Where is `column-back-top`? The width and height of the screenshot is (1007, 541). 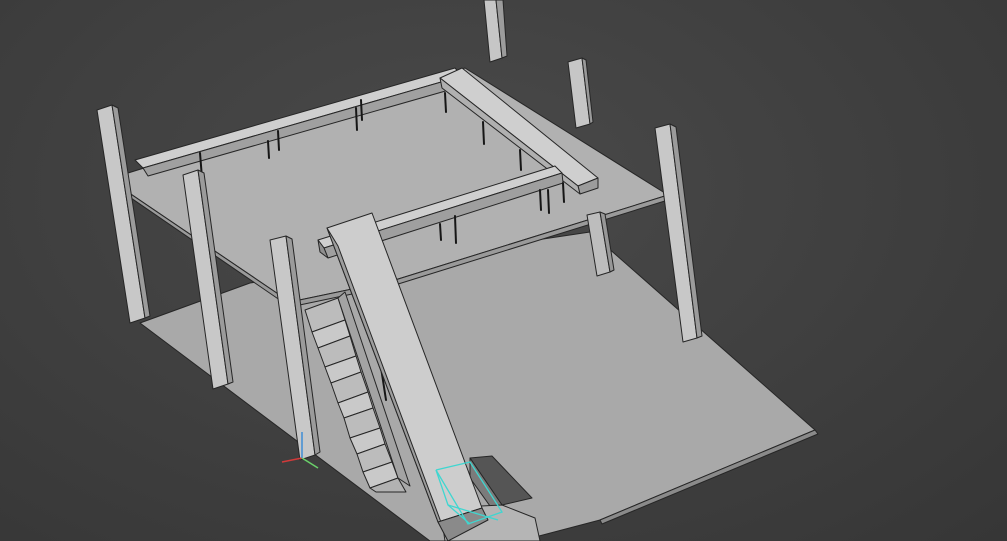 column-back-top is located at coordinates (495, 31).